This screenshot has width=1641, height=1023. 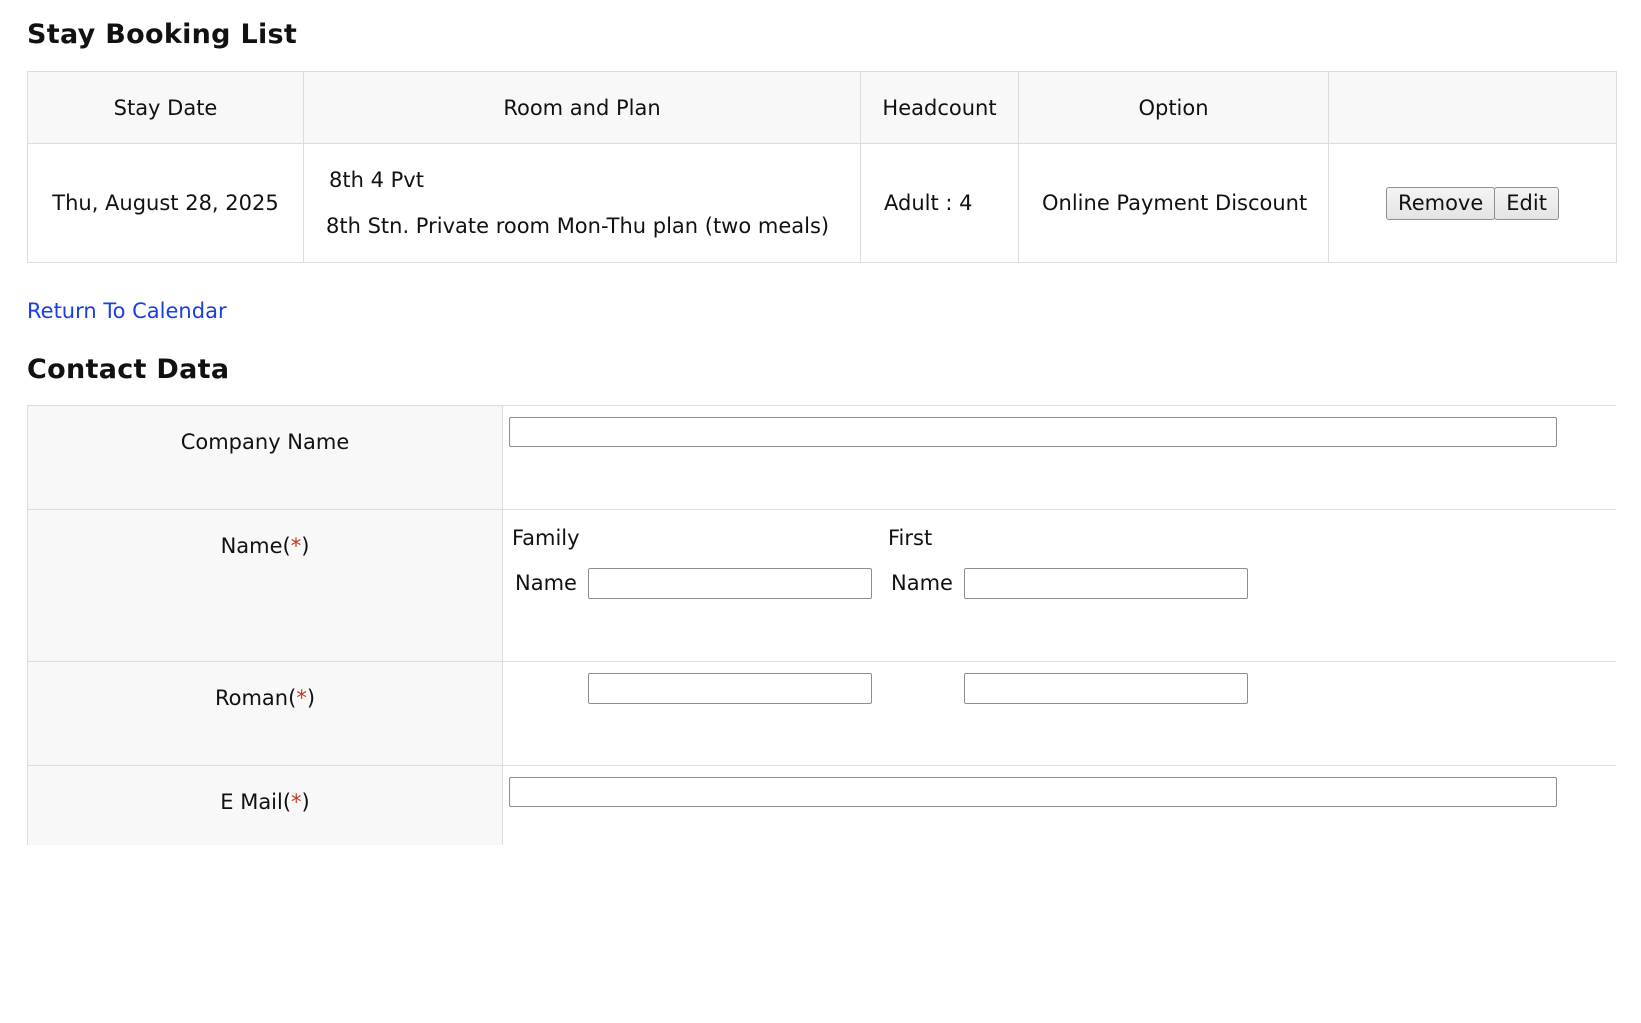 What do you see at coordinates (165, 203) in the screenshot?
I see `stay-date-cell: Thu, August 28, 2025` at bounding box center [165, 203].